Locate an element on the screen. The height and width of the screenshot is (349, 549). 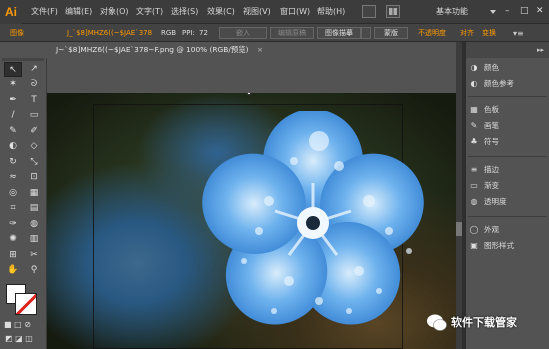
menu-select: 选择(S) is located at coordinates (184, 12).